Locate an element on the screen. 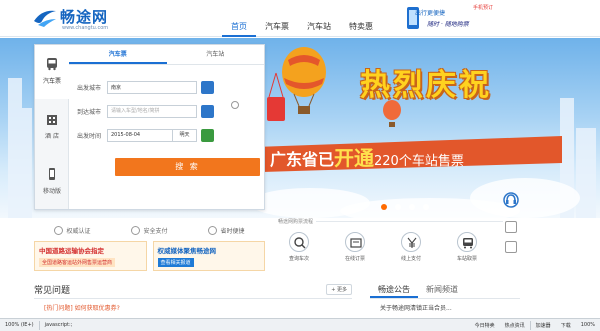 The height and width of the screenshot is (331, 600). lock-icon is located at coordinates (136, 230).